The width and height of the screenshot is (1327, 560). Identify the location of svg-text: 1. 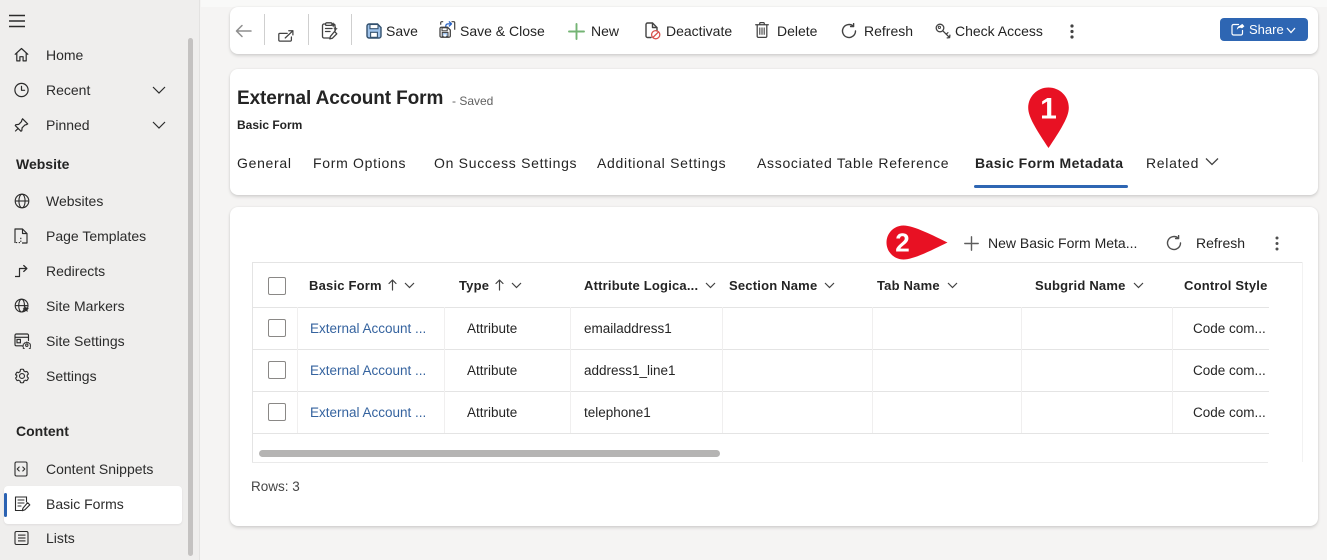
(1048, 109).